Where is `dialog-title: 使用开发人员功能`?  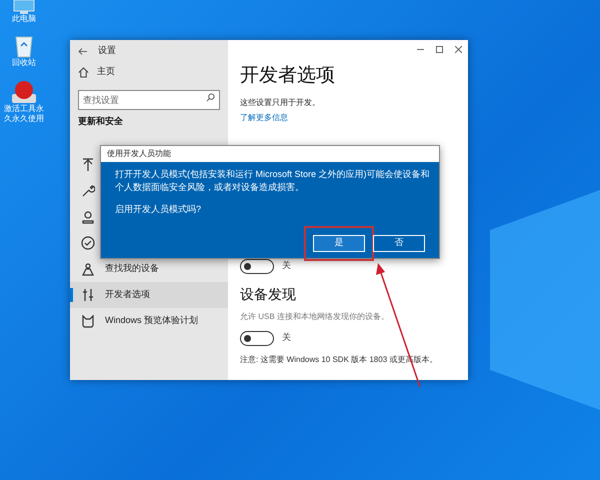
dialog-title: 使用开发人员功能 is located at coordinates (139, 154).